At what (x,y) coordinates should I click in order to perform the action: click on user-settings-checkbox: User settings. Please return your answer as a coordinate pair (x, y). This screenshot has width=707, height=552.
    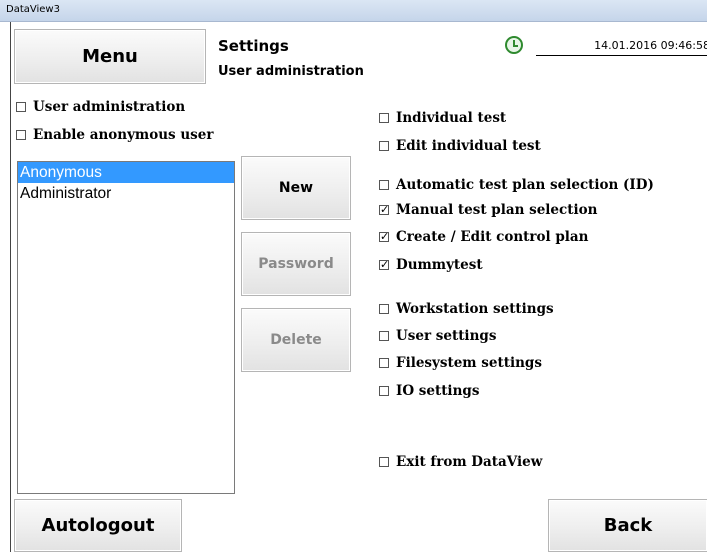
    Looking at the image, I should click on (437, 336).